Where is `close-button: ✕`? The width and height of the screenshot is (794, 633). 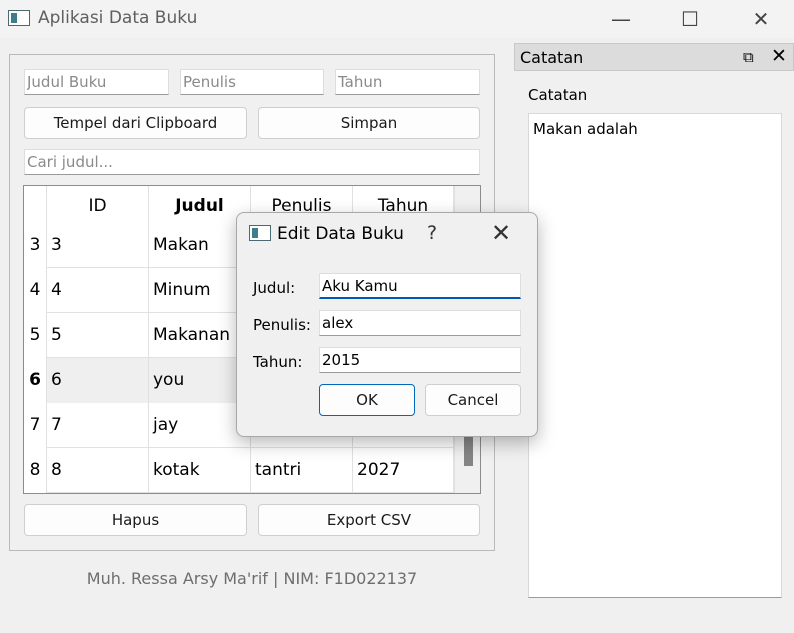
close-button: ✕ is located at coordinates (761, 19).